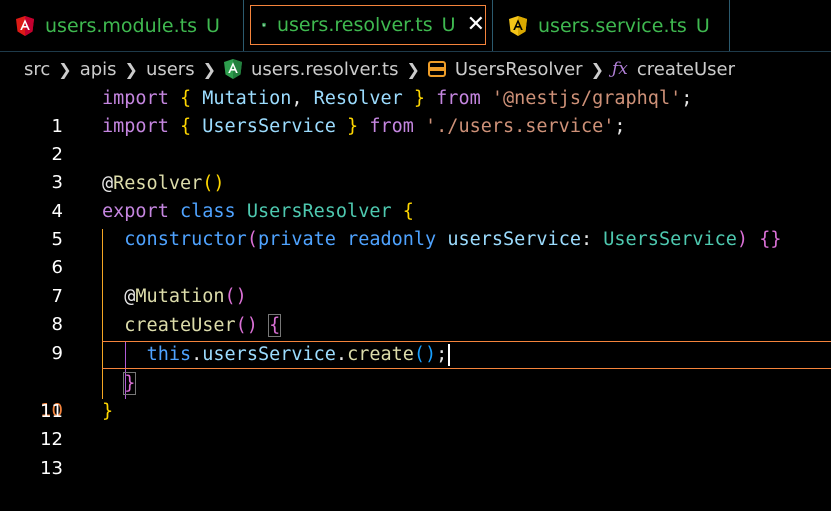 The image size is (831, 511). Describe the element at coordinates (436, 69) in the screenshot. I see `class-symbol-icon` at that location.